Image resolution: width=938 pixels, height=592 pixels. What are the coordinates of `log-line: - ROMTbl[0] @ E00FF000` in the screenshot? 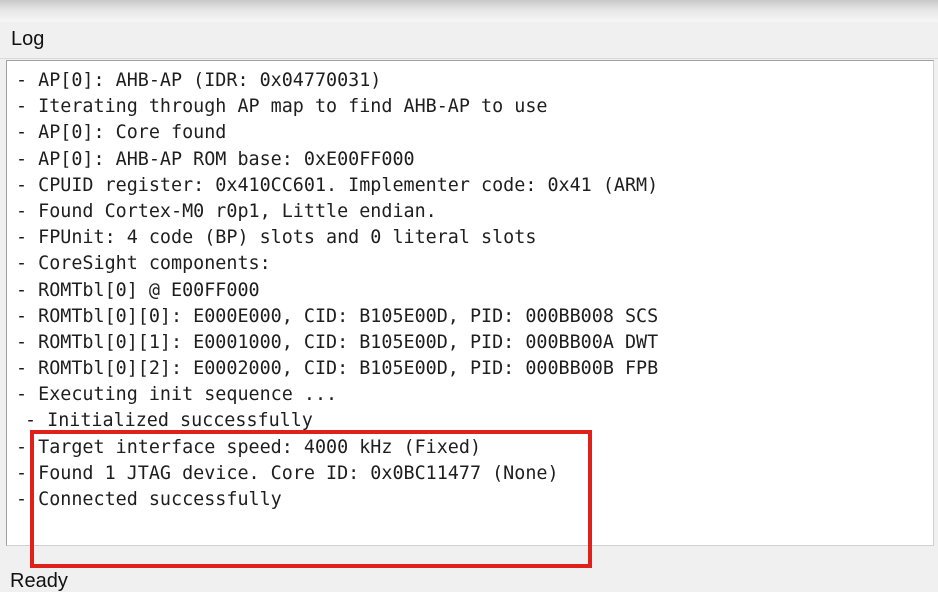 It's located at (138, 290).